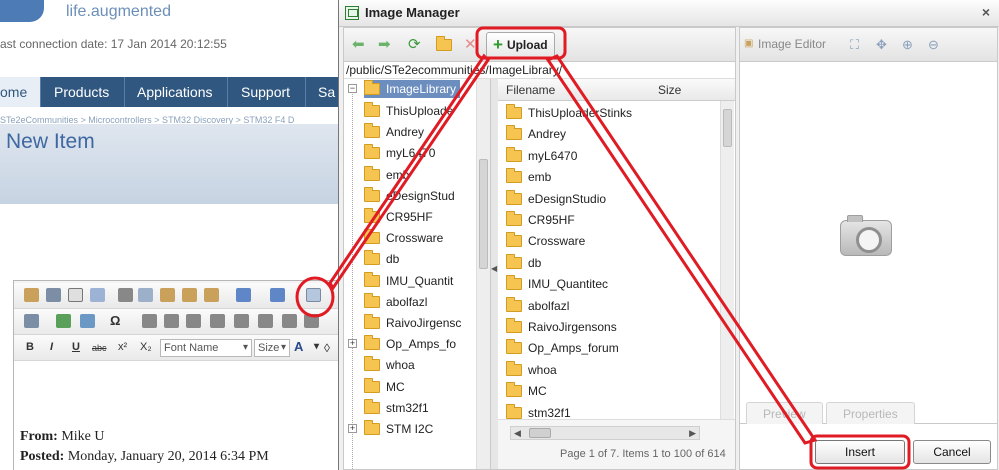 The image size is (999, 470). Describe the element at coordinates (289, 321) in the screenshot. I see `bullets-icon` at that location.